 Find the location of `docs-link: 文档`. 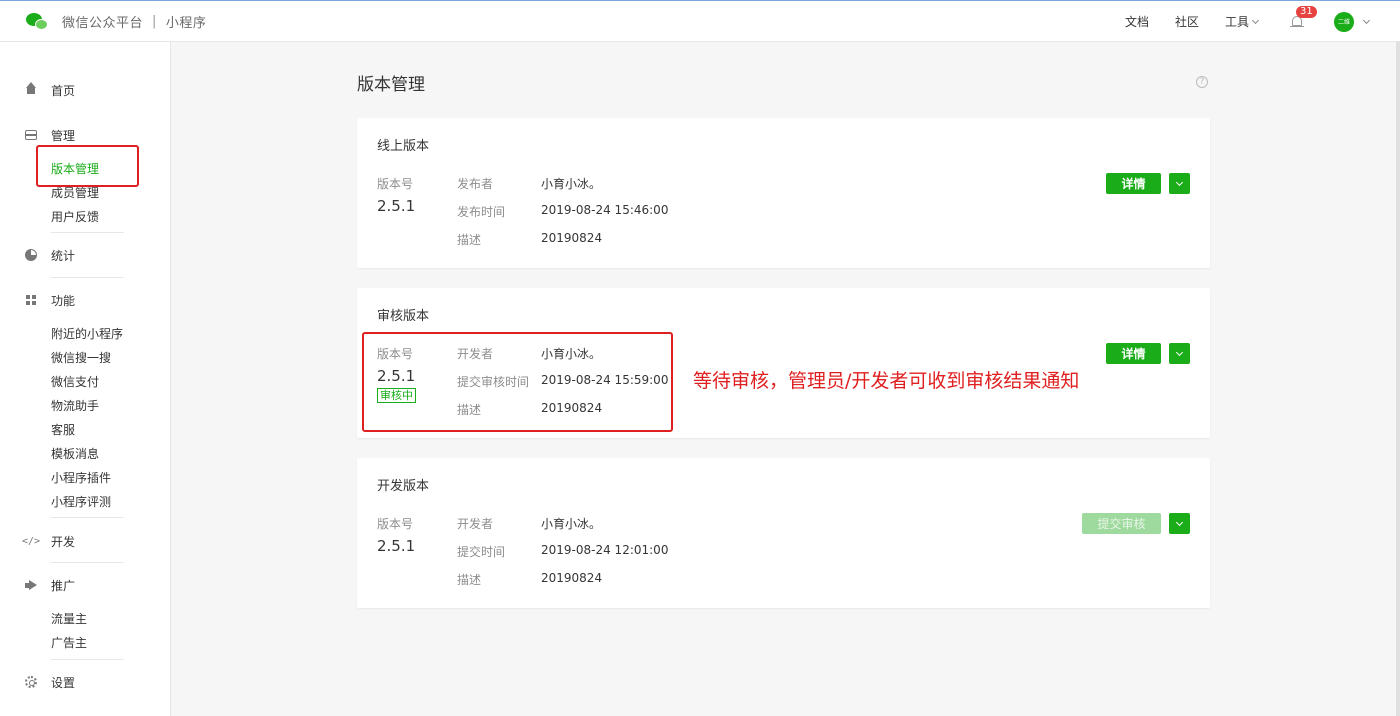

docs-link: 文档 is located at coordinates (1137, 21).